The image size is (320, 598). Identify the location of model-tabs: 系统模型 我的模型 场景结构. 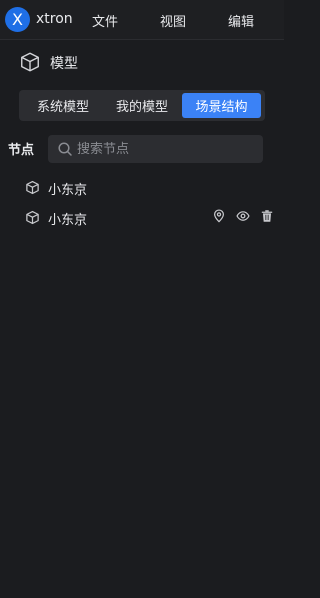
(142, 105).